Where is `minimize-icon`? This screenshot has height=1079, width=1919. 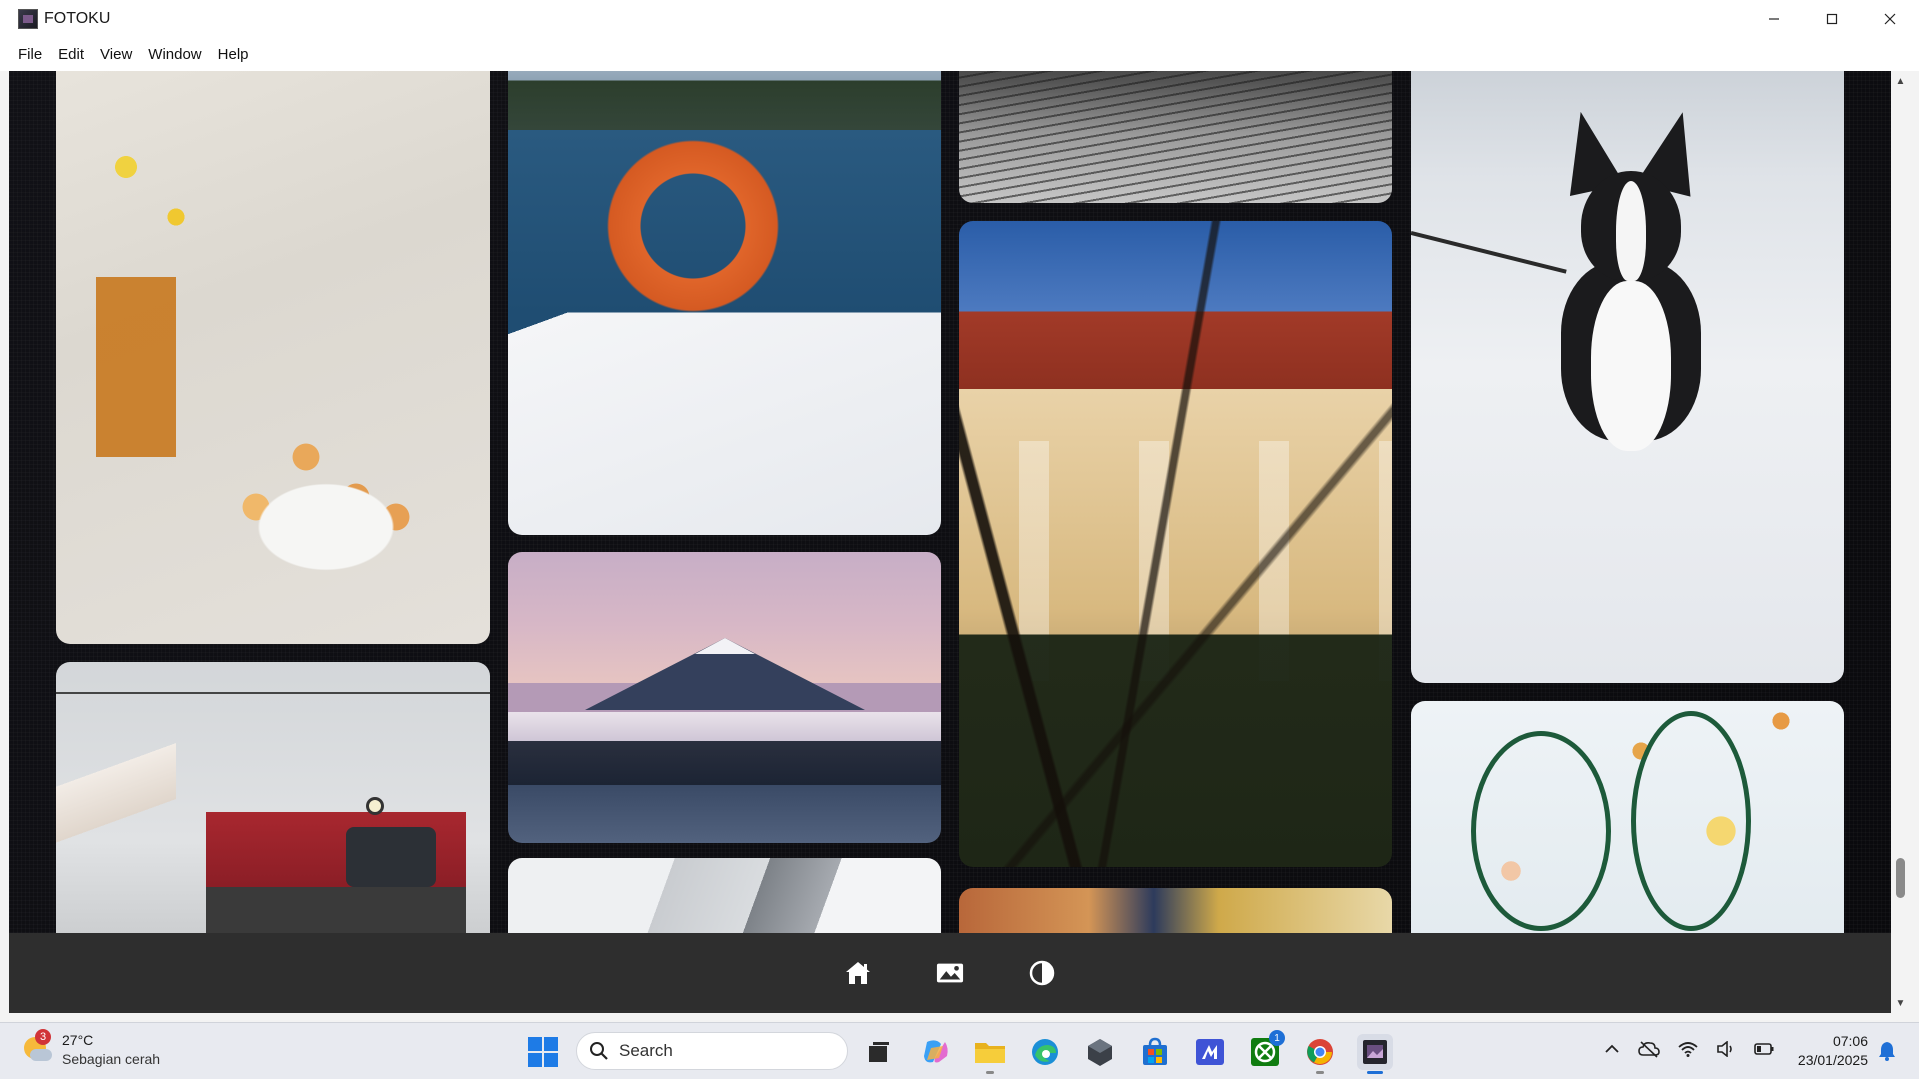
minimize-icon is located at coordinates (1774, 19).